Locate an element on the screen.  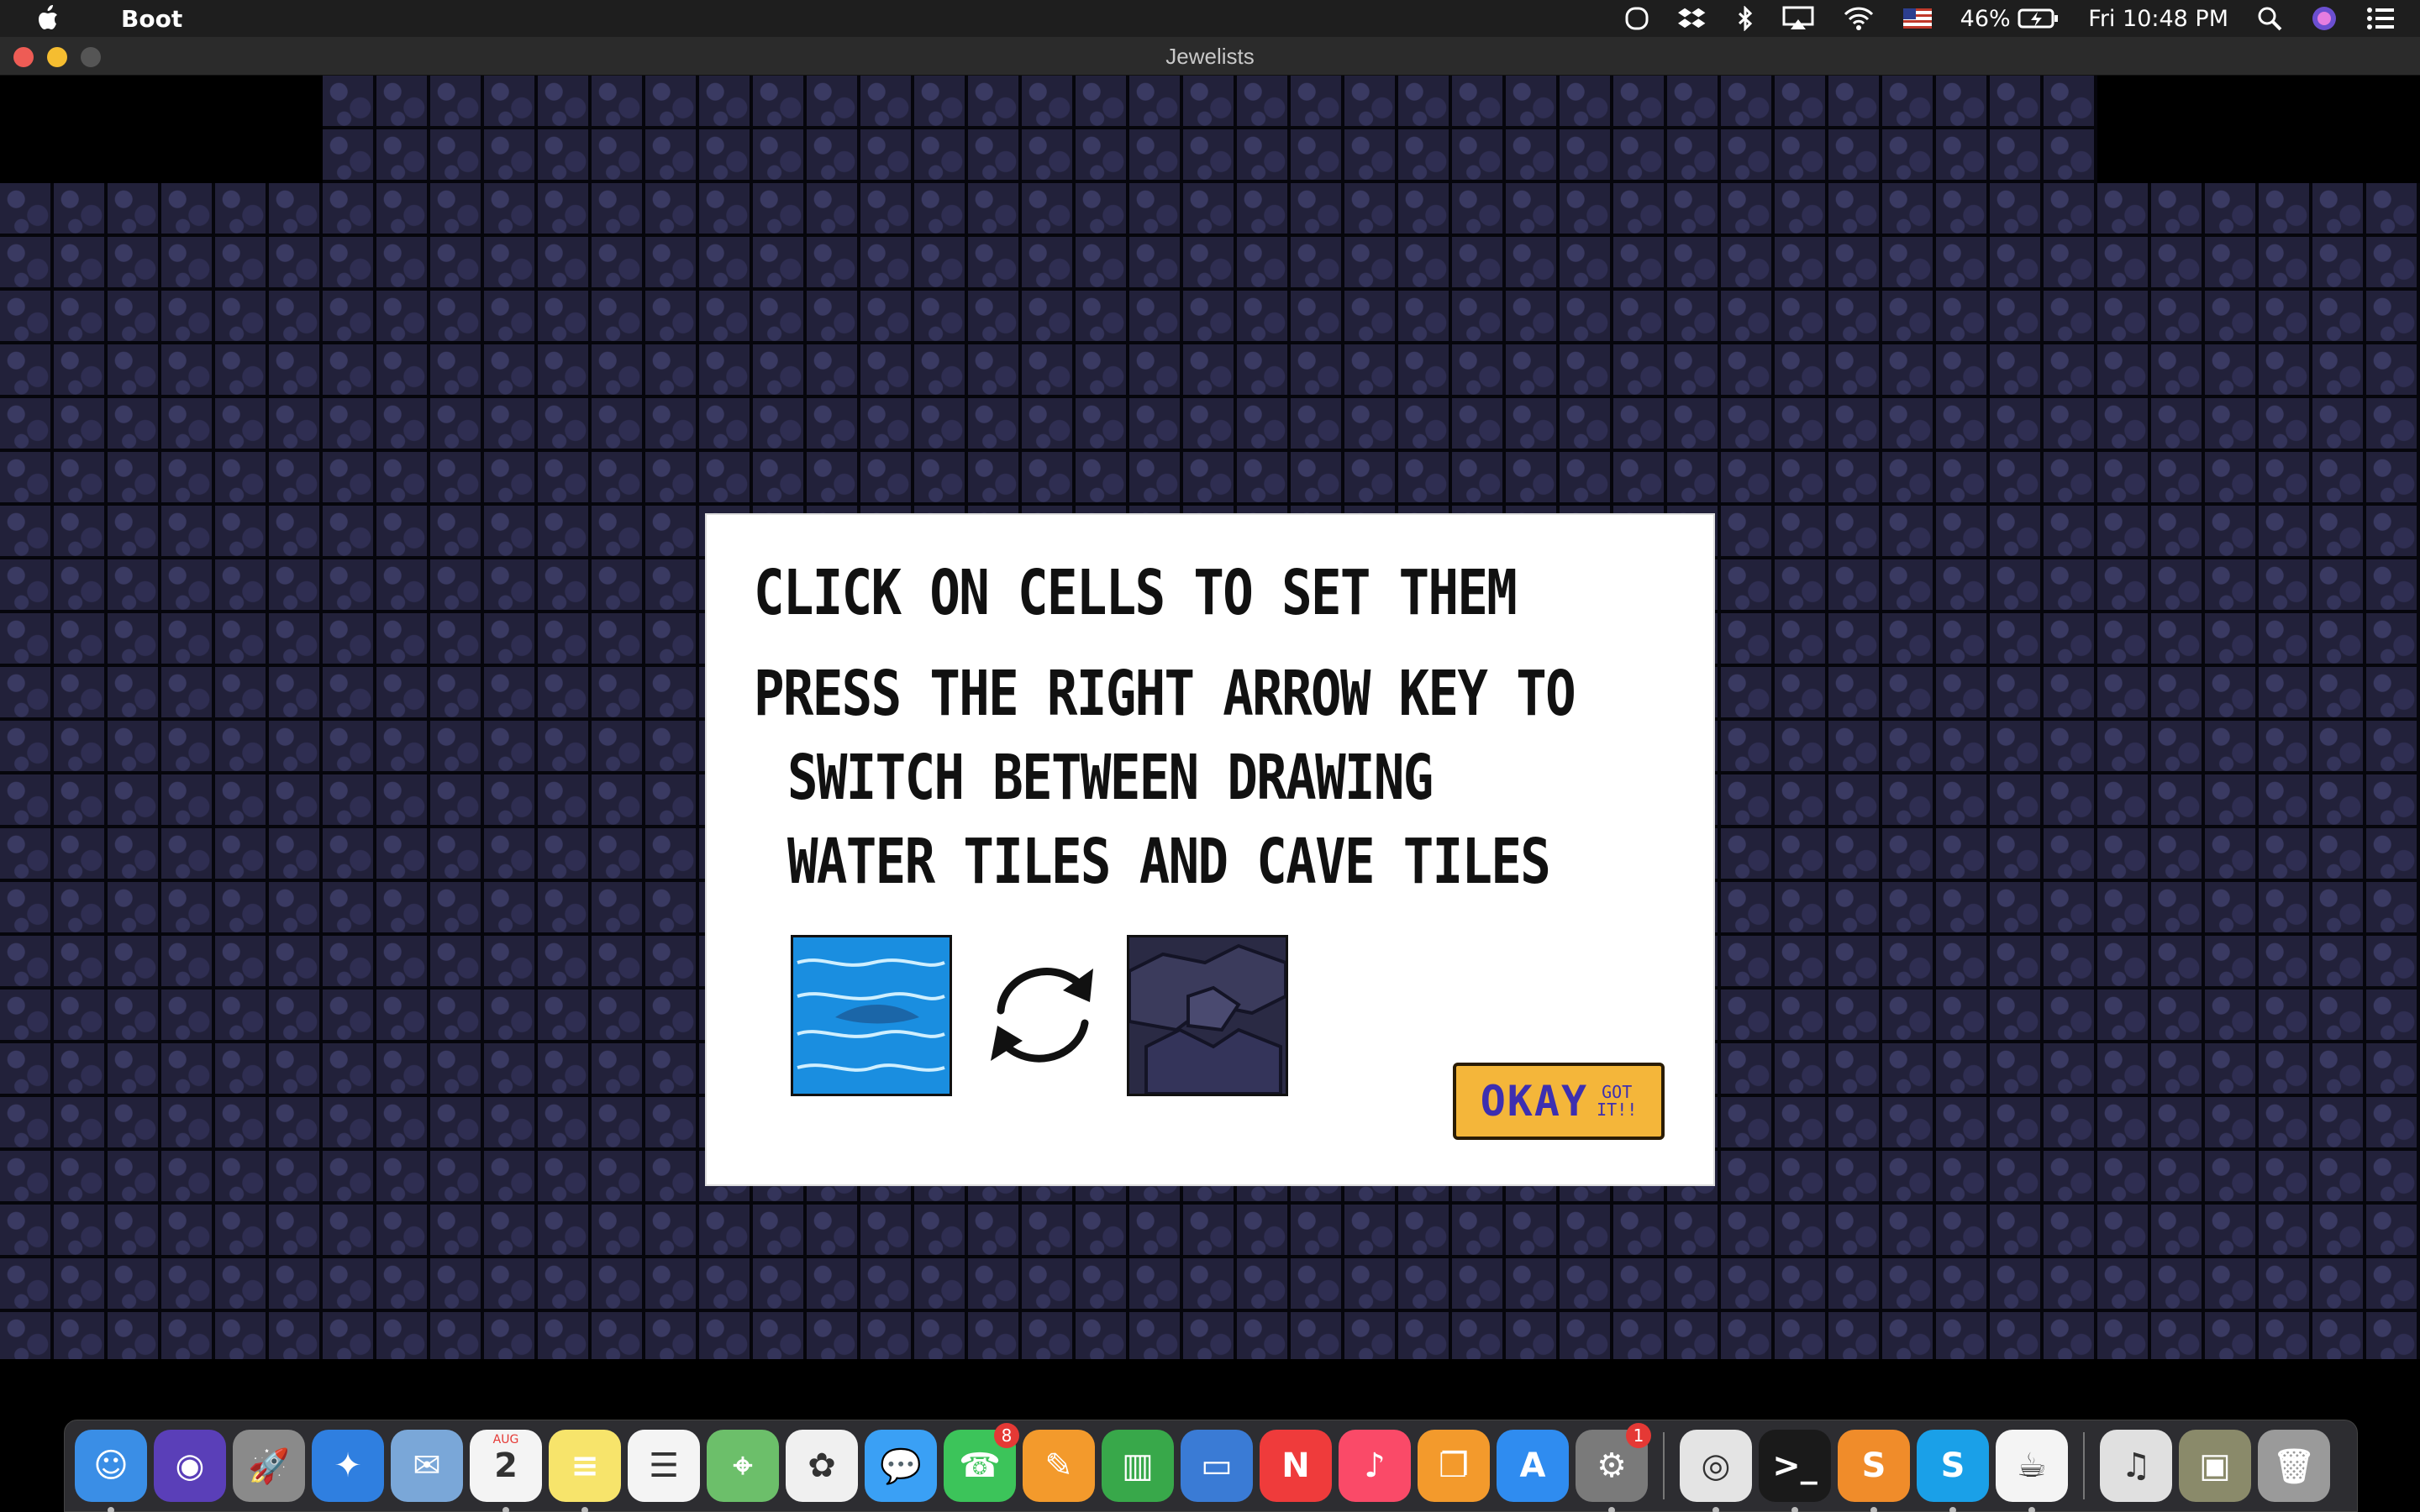
spotlight-search-icon is located at coordinates (2269, 18).